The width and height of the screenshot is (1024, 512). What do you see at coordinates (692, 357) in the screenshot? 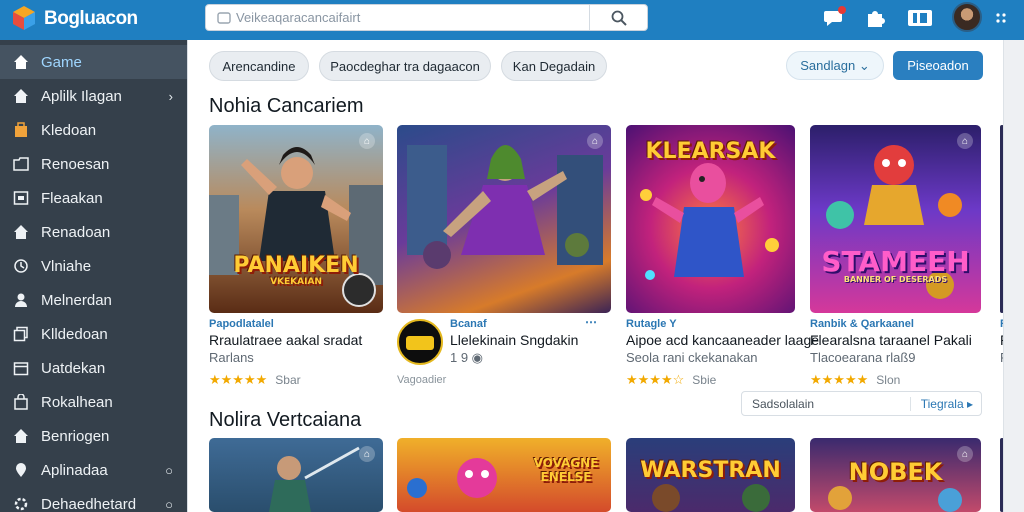
I see `card-subtitle: Seola rani ckekanakan` at bounding box center [692, 357].